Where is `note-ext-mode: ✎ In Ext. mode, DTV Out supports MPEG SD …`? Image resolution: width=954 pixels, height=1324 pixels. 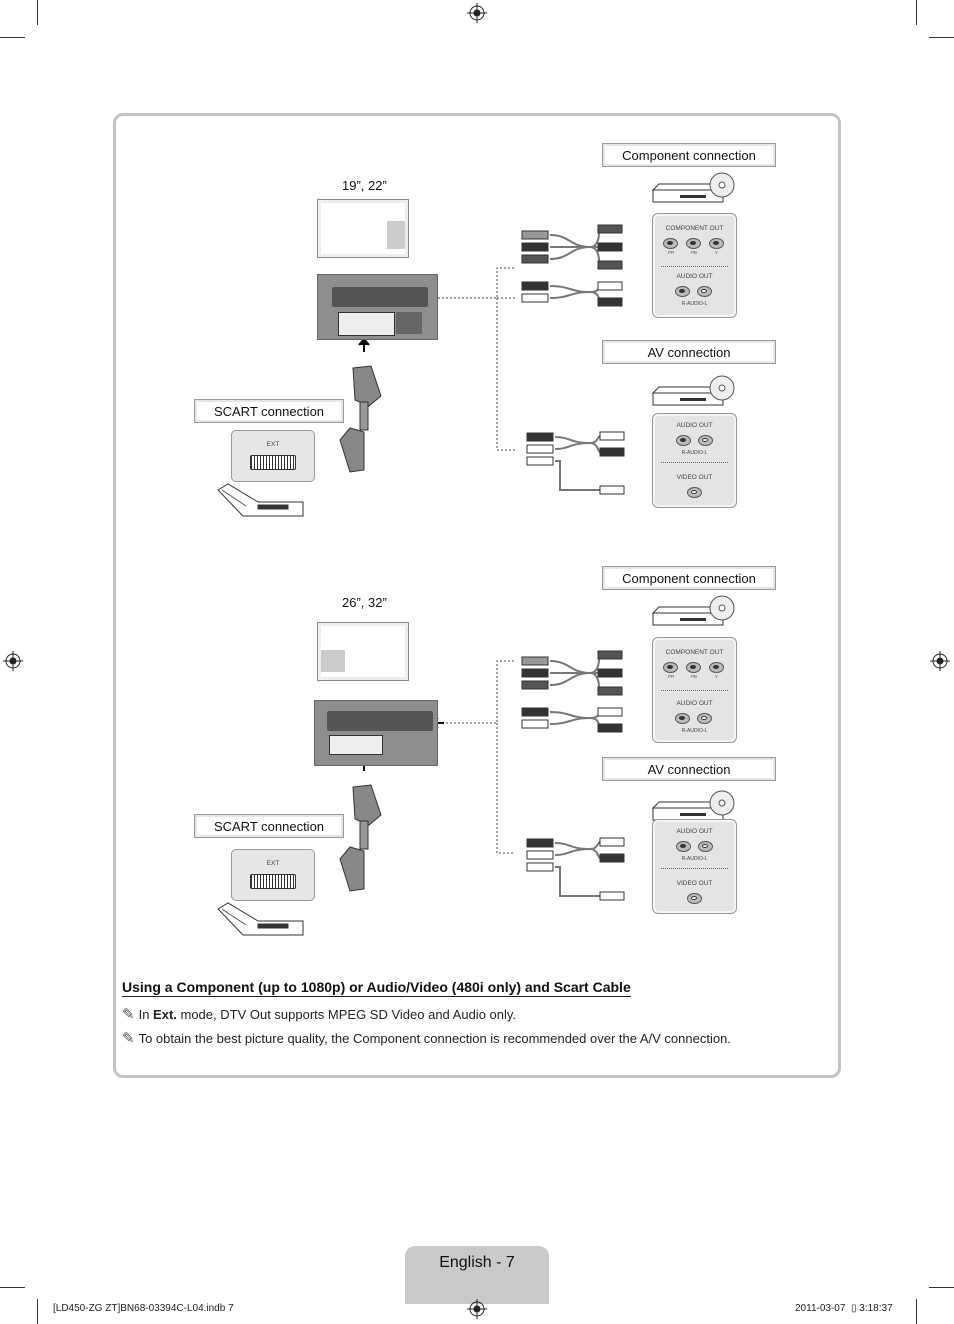 note-ext-mode: ✎ In Ext. mode, DTV Out supports MPEG SD … is located at coordinates (319, 1014).